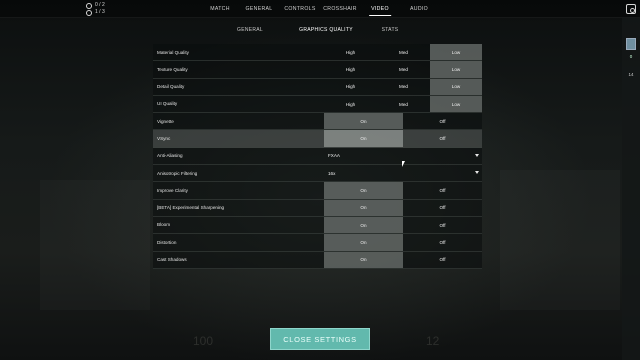 The width and height of the screenshot is (640, 360). Describe the element at coordinates (631, 44) in the screenshot. I see `avatar` at that location.